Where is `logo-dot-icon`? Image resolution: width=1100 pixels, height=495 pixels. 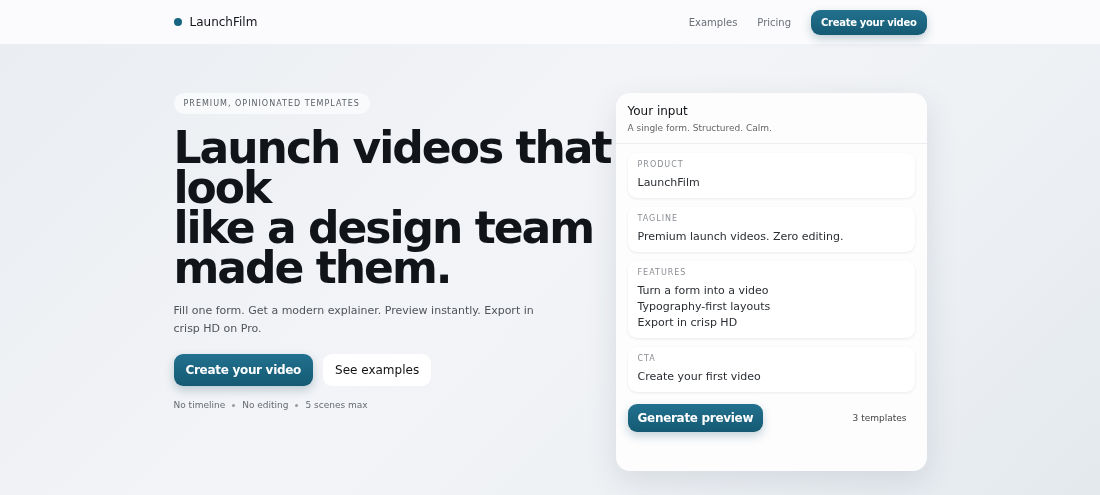 logo-dot-icon is located at coordinates (177, 22).